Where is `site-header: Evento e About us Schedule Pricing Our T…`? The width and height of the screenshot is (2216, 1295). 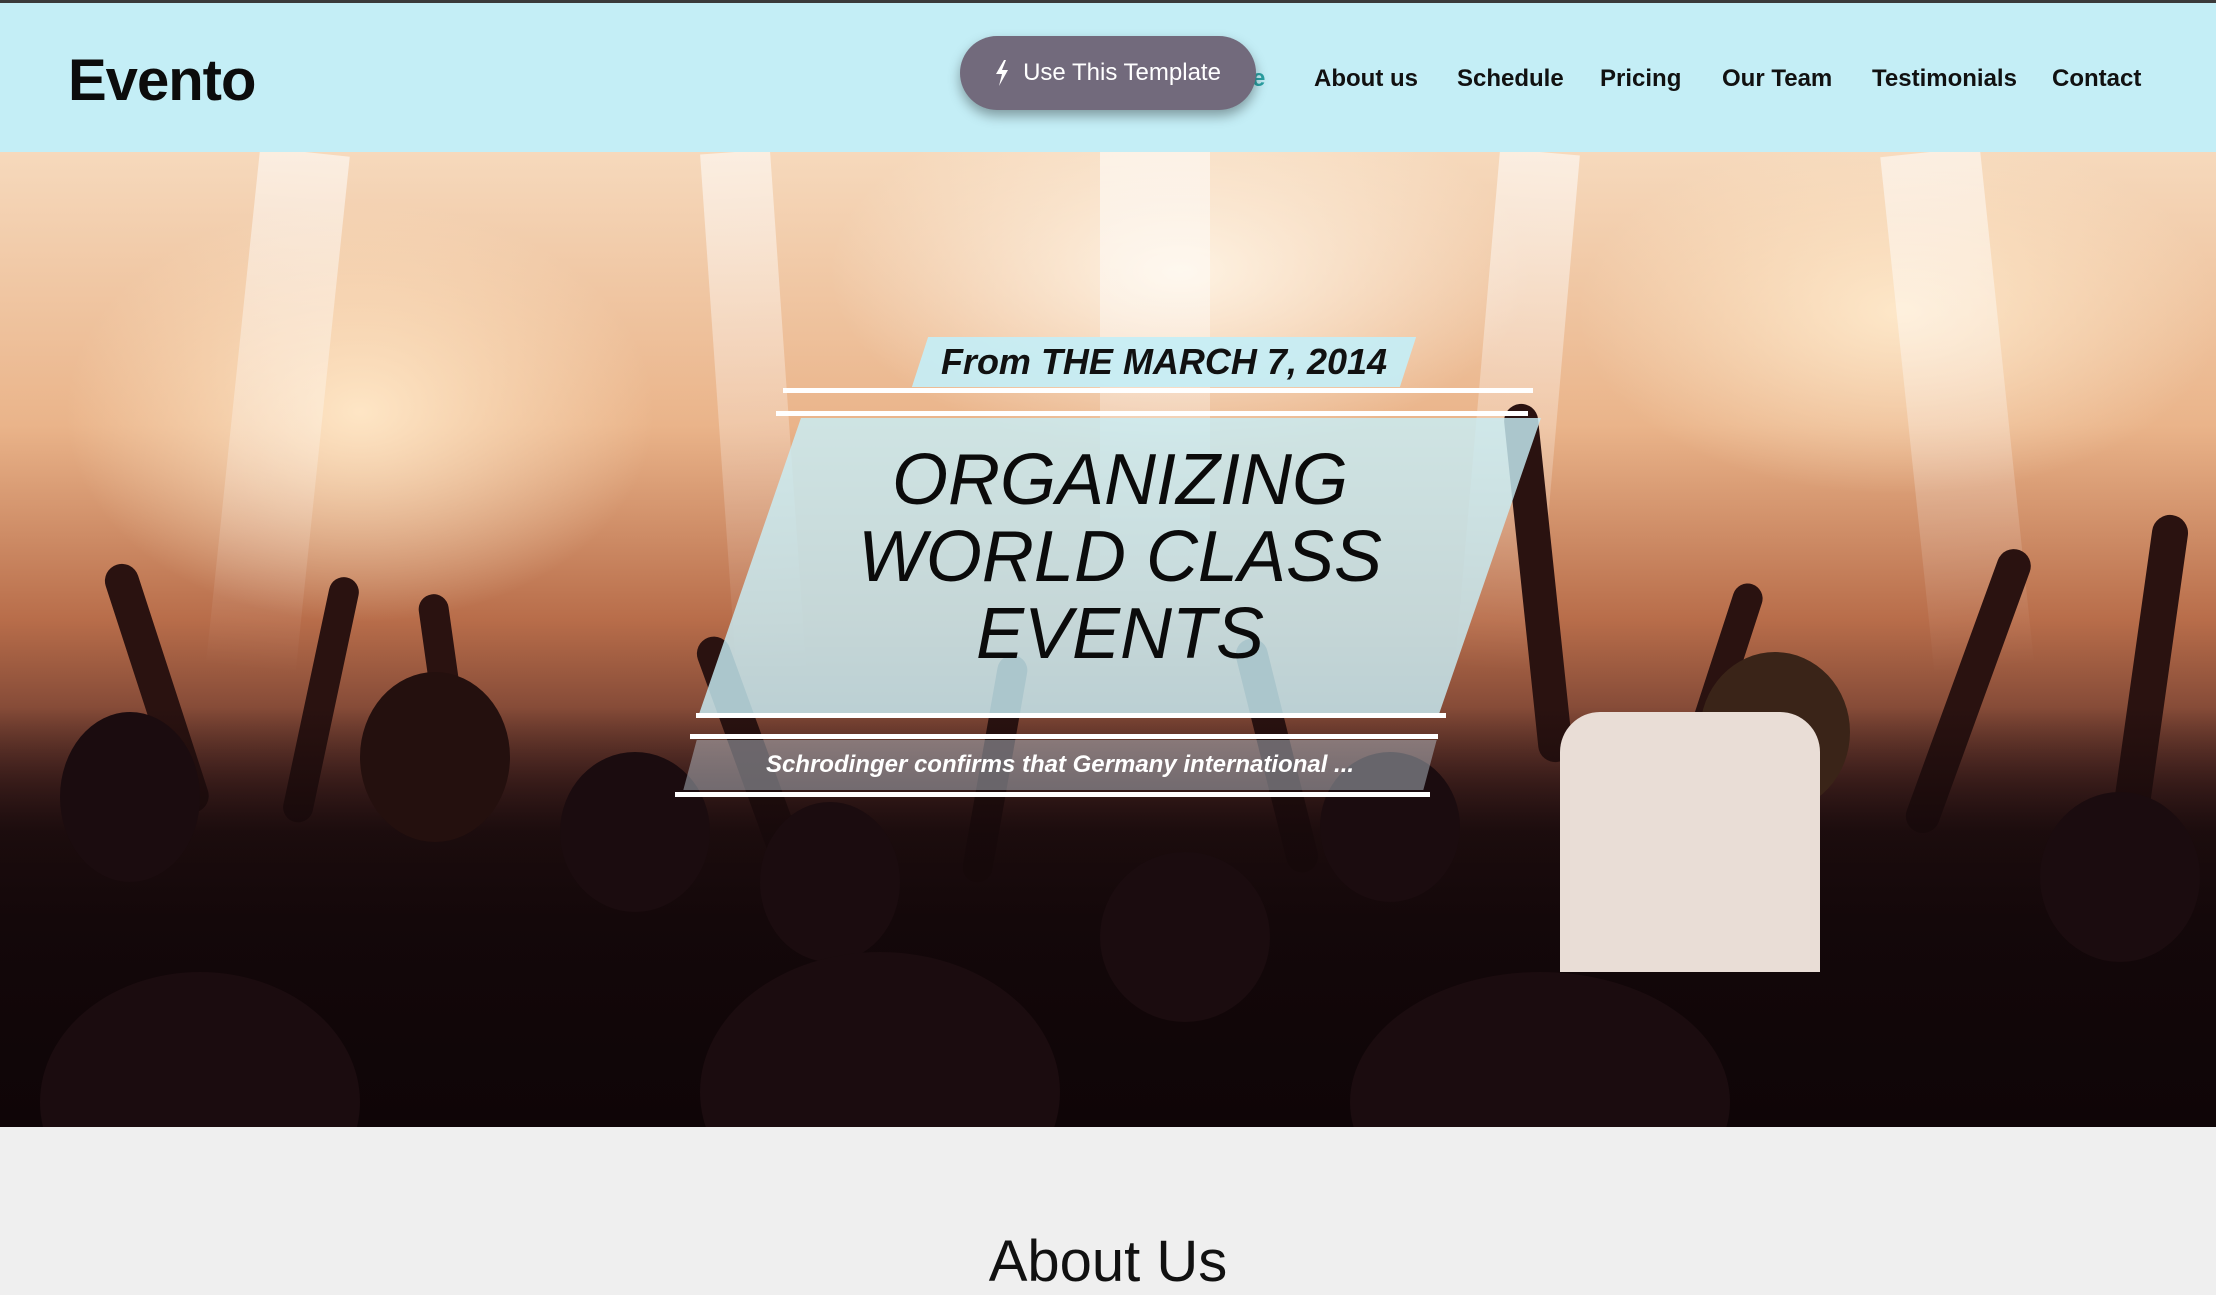 site-header: Evento e About us Schedule Pricing Our T… is located at coordinates (1108, 77).